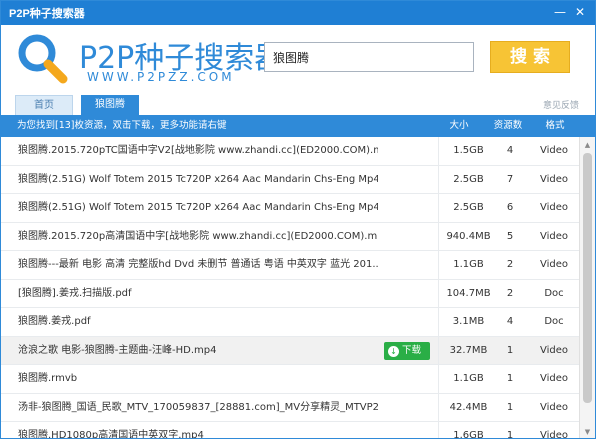 Image resolution: width=596 pixels, height=439 pixels. I want to click on file-size: 32.7MB, so click(468, 350).